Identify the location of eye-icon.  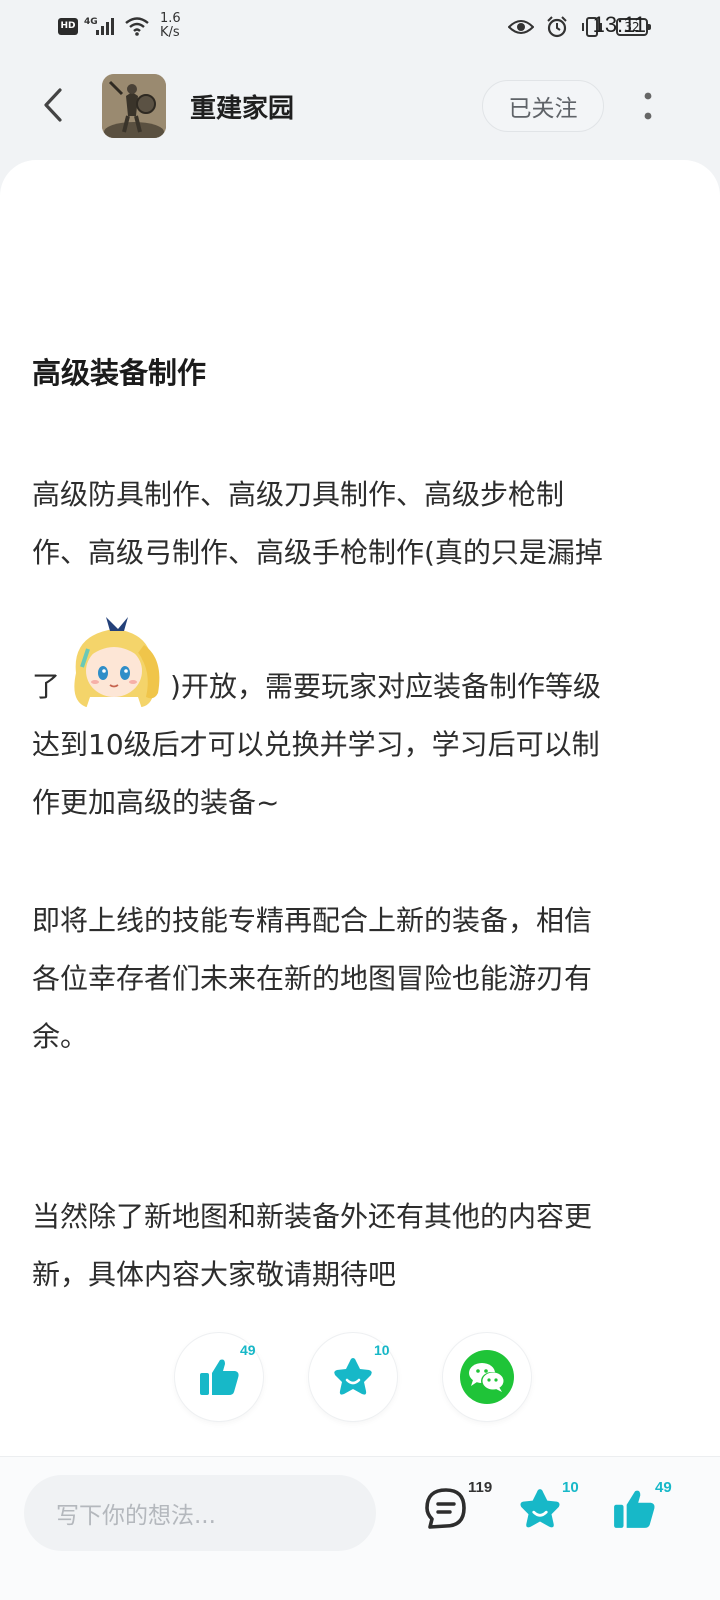
(521, 27).